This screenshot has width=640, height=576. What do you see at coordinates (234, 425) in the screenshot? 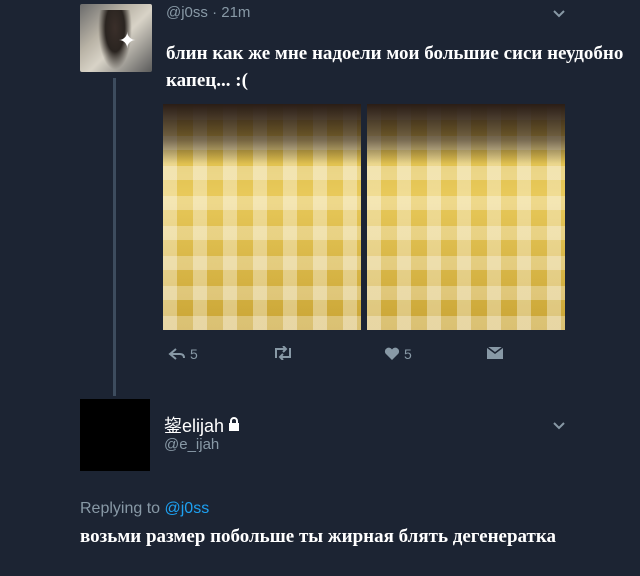
I see `lock-icon` at bounding box center [234, 425].